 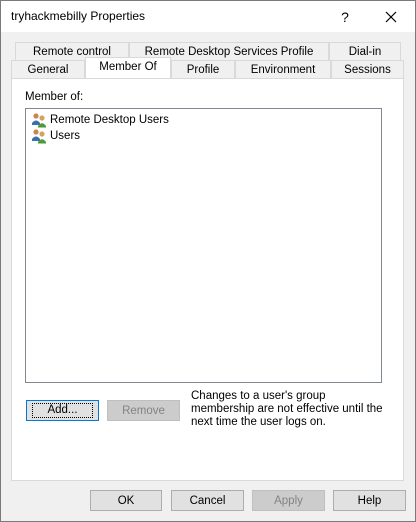 I want to click on ok-button: OK, so click(x=126, y=500).